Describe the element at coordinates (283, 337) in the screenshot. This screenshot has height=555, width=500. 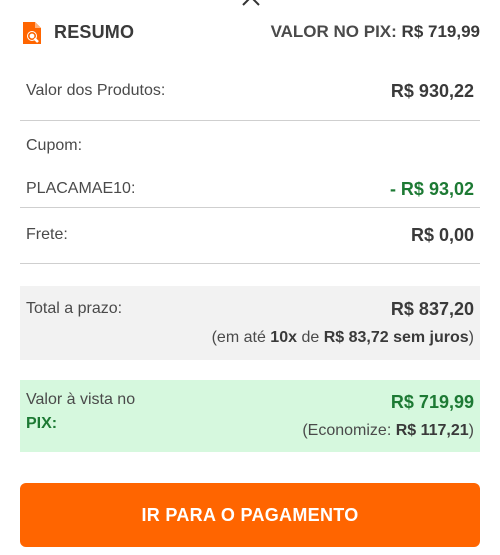
I see `installments-count: 10x` at that location.